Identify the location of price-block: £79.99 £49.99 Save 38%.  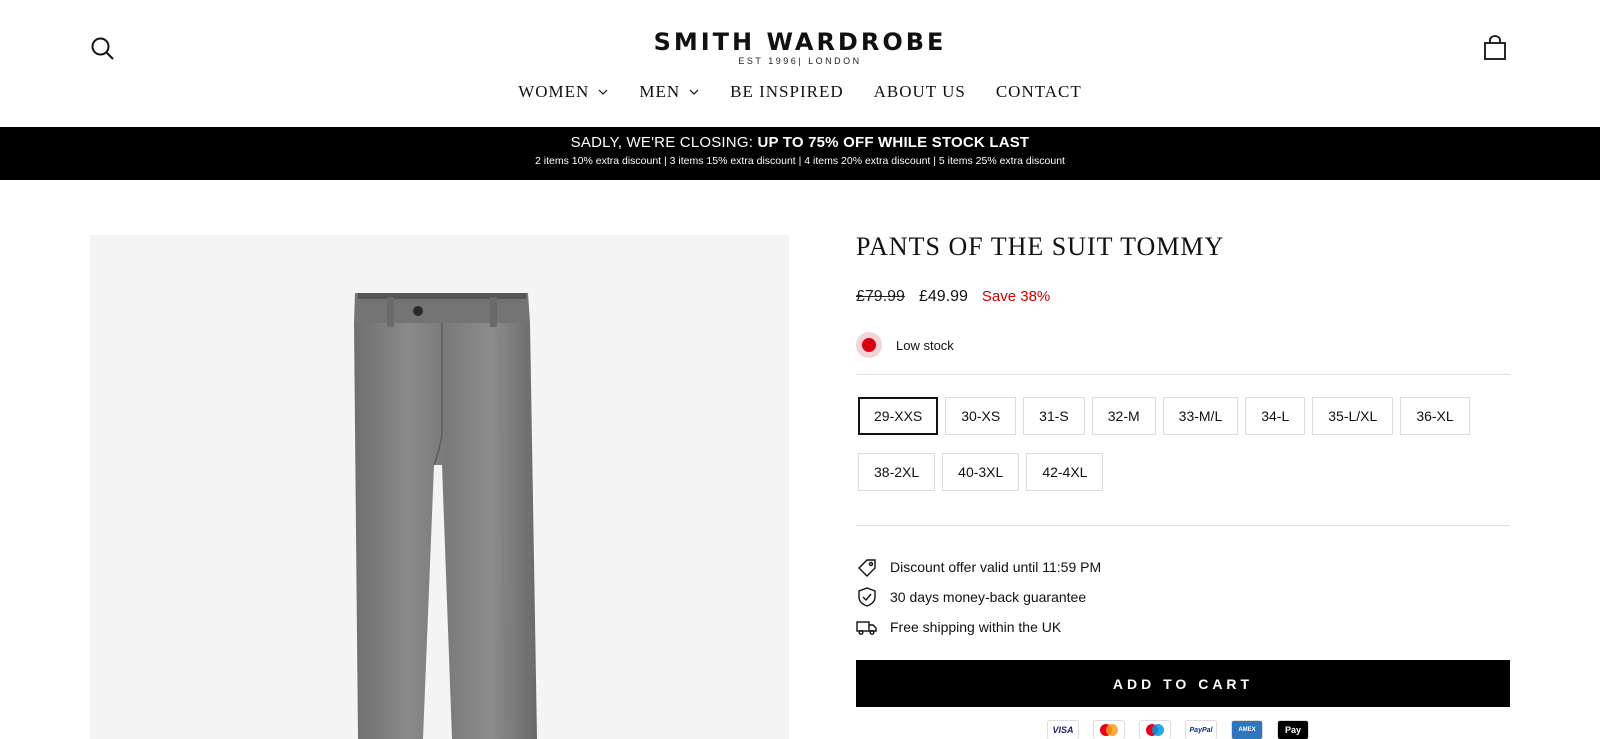
(953, 297).